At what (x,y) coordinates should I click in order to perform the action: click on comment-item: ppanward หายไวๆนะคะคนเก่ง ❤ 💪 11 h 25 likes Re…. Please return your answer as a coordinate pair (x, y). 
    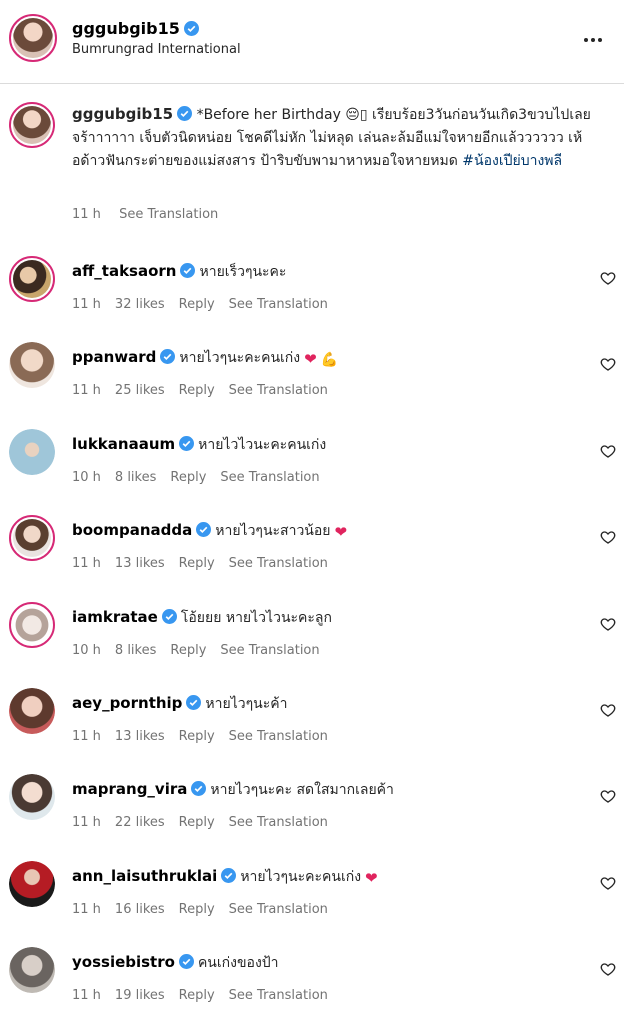
    Looking at the image, I should click on (312, 385).